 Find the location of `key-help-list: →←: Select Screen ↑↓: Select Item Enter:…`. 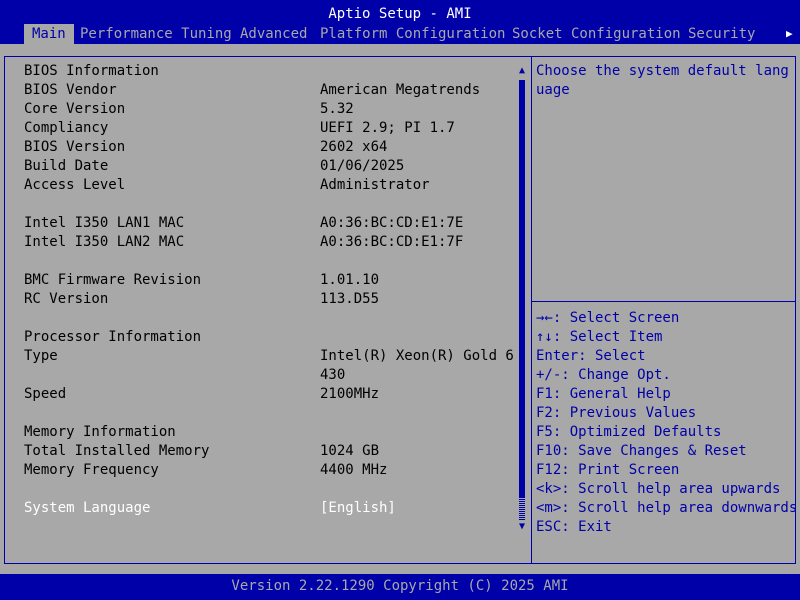

key-help-list: →←: Select Screen ↑↓: Select Item Enter:… is located at coordinates (667, 423).